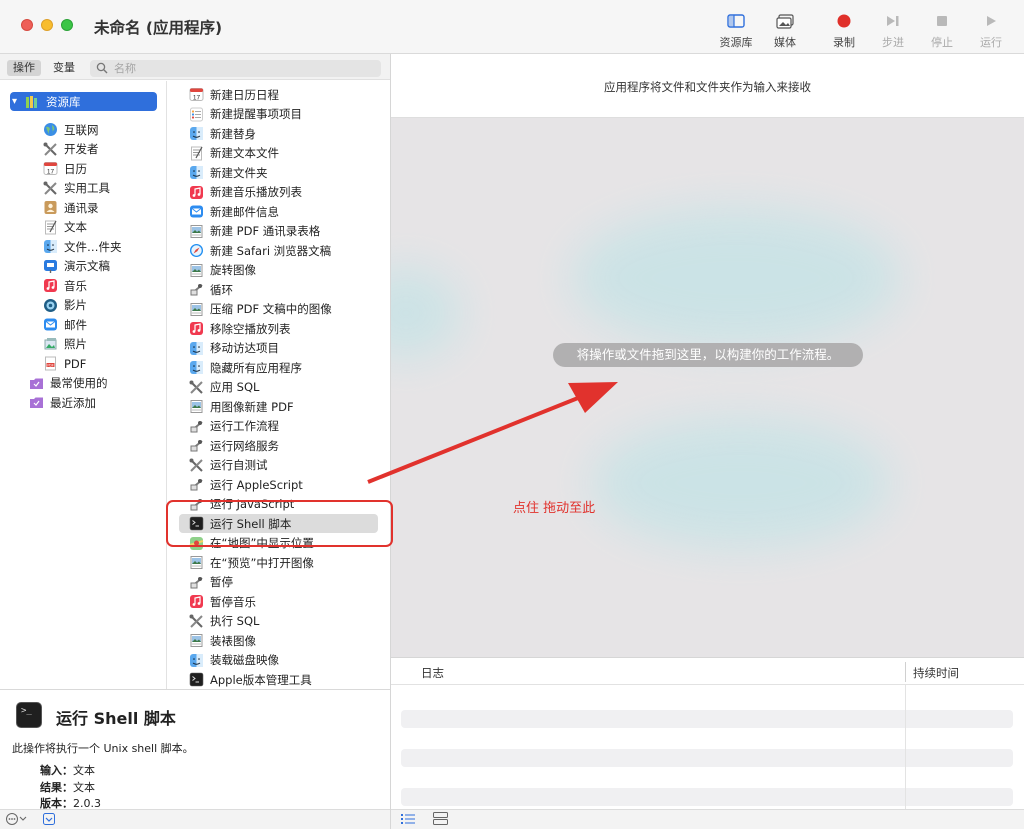 This screenshot has height=829, width=1024. Describe the element at coordinates (196, 95) in the screenshot. I see `calendar-icon: 17` at that location.